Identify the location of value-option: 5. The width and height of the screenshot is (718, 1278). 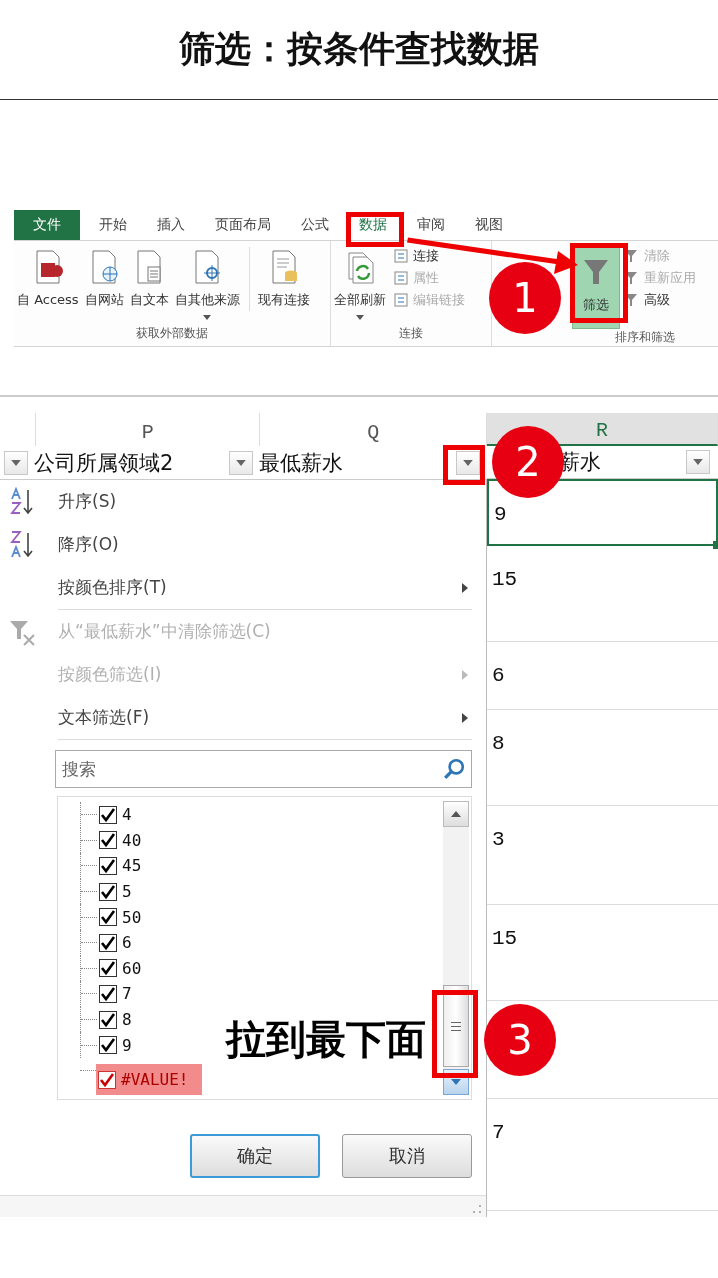
(116, 892).